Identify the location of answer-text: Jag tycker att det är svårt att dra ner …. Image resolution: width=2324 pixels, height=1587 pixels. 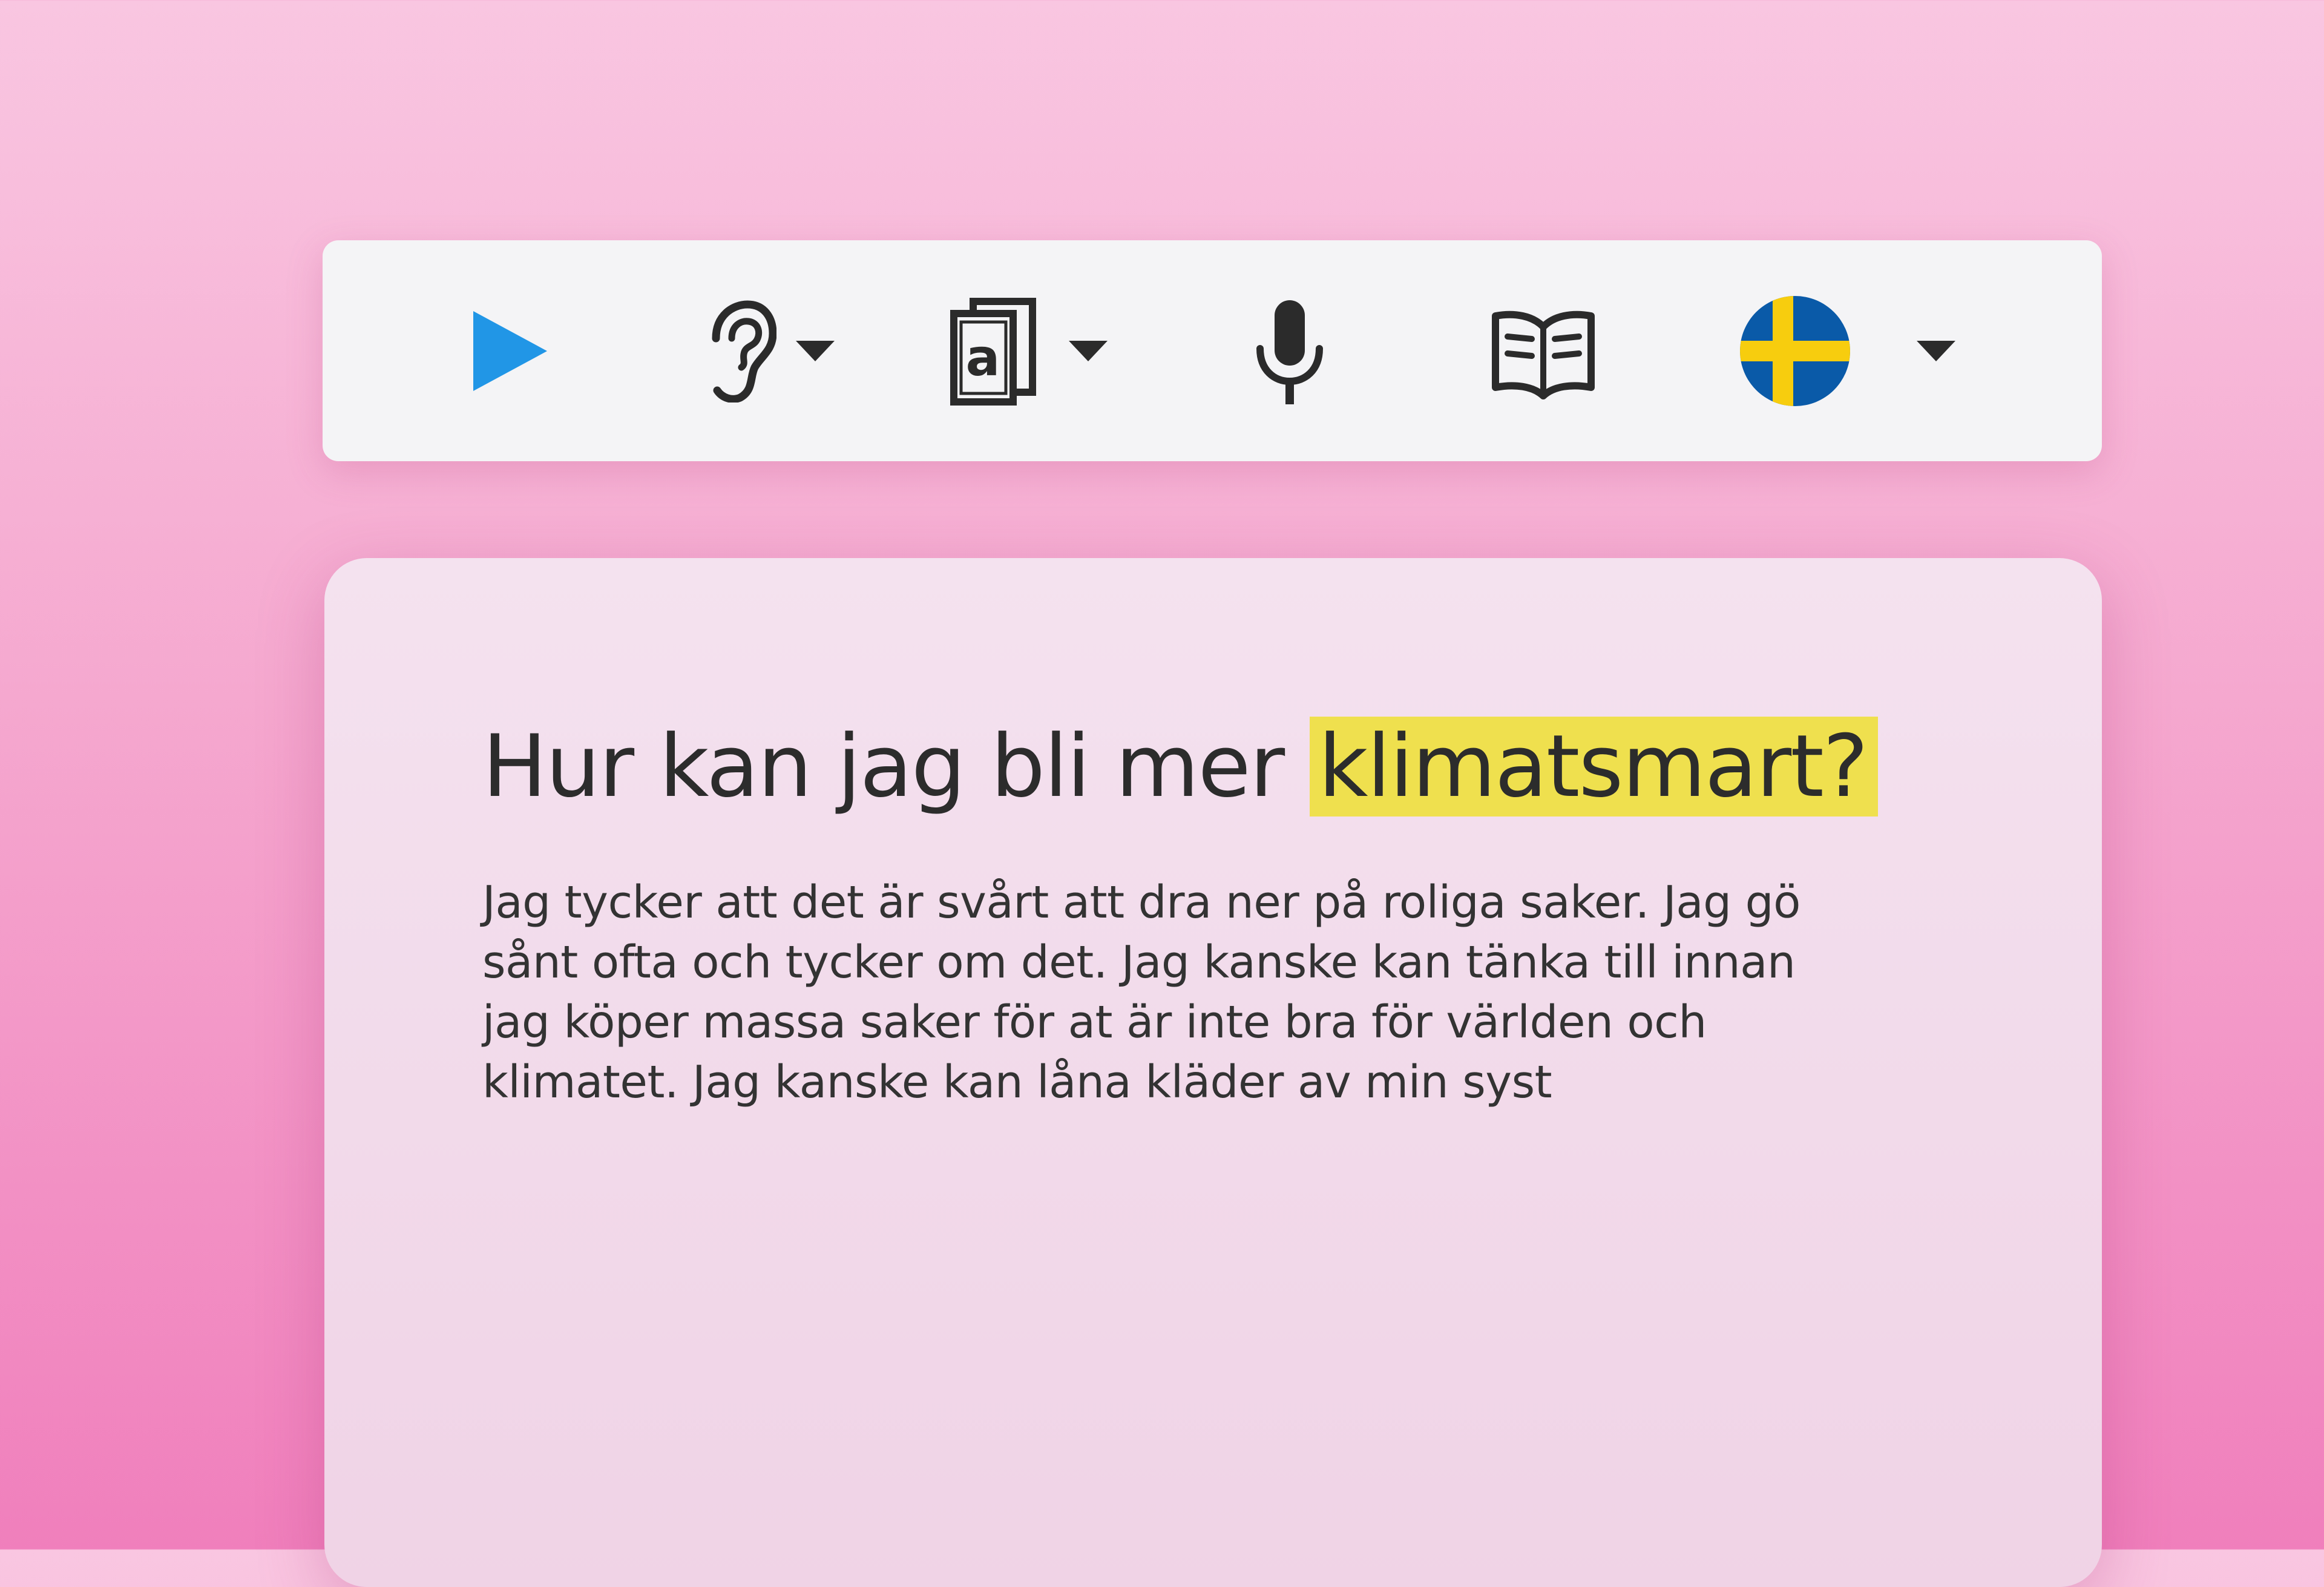
(1238, 992).